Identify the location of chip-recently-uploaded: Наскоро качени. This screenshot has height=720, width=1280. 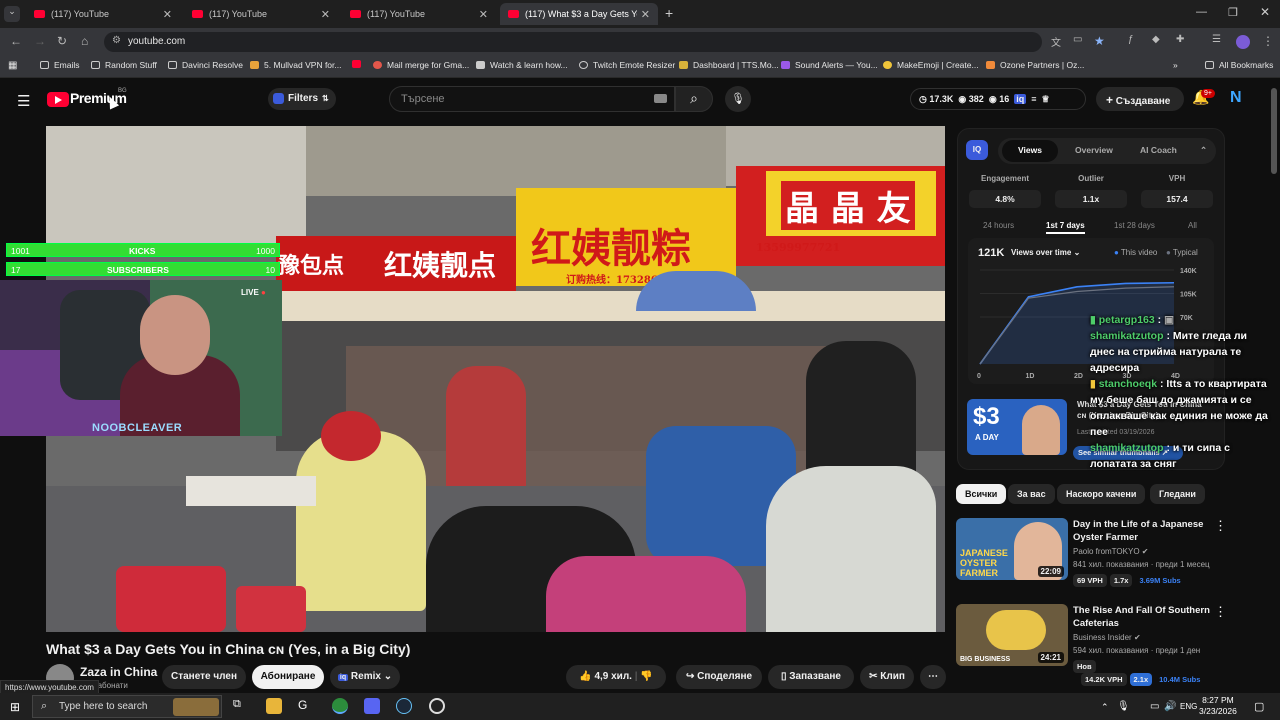
(1101, 494).